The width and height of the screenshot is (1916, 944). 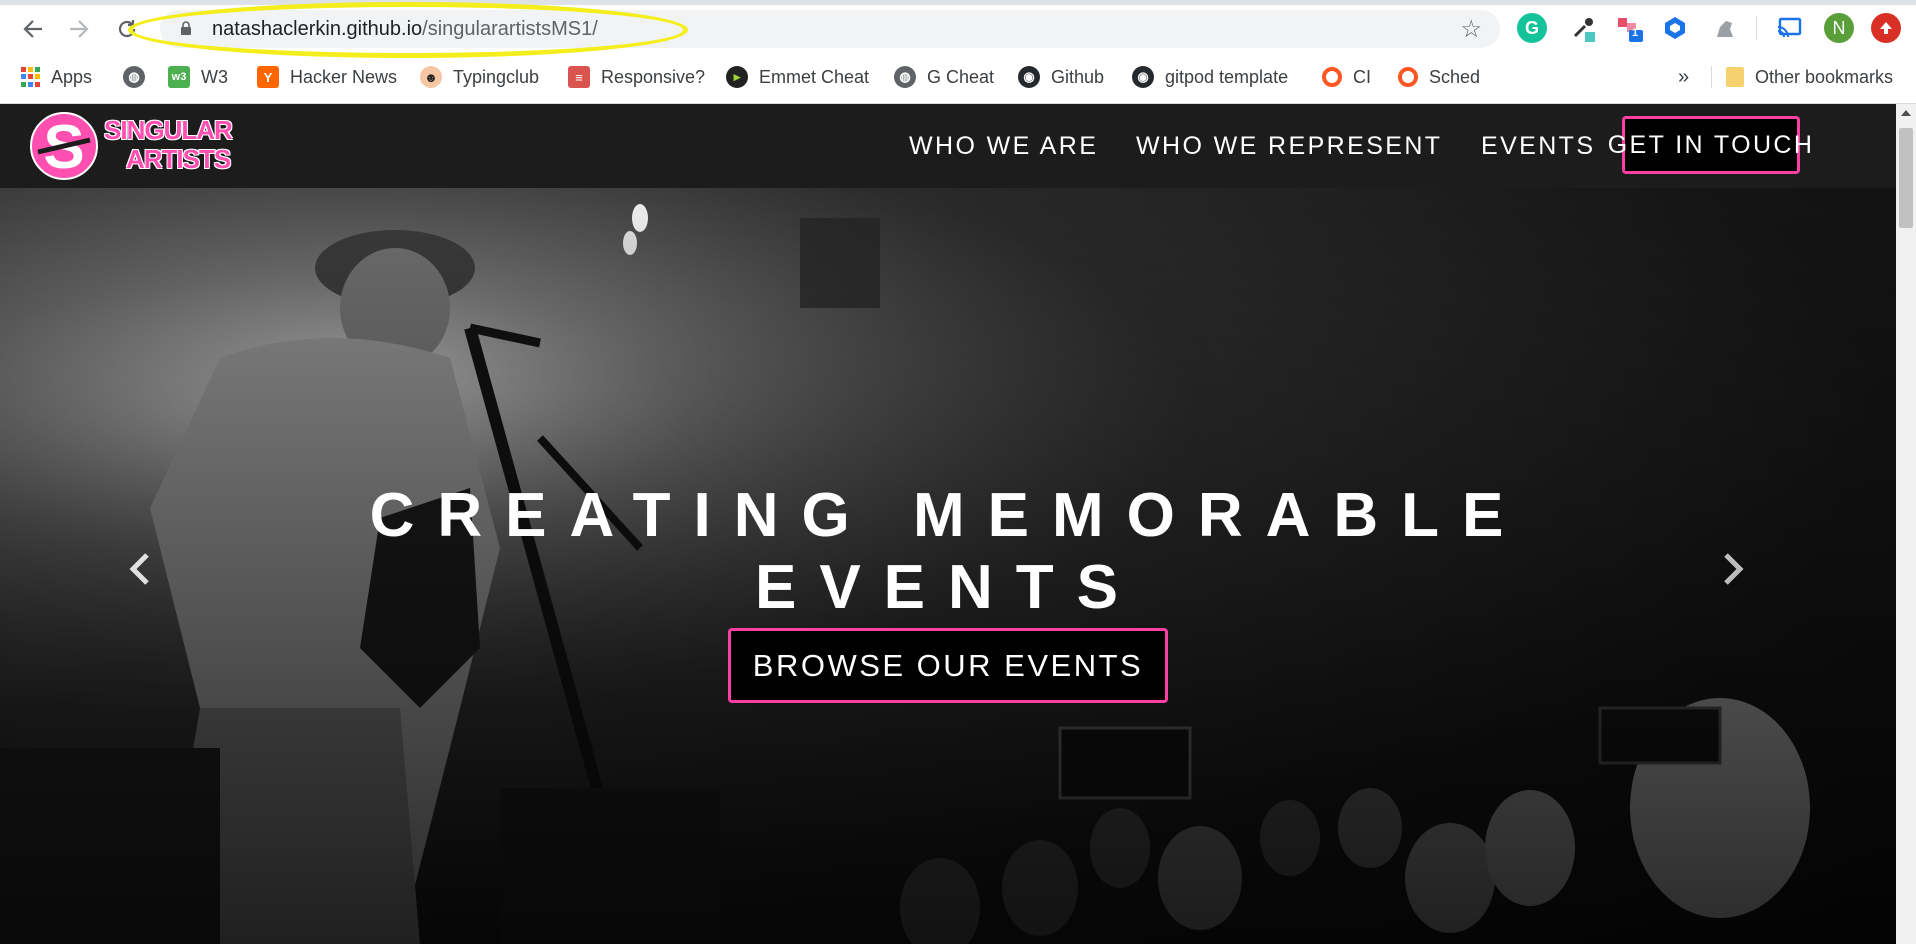 I want to click on reload-icon, so click(x=127, y=29).